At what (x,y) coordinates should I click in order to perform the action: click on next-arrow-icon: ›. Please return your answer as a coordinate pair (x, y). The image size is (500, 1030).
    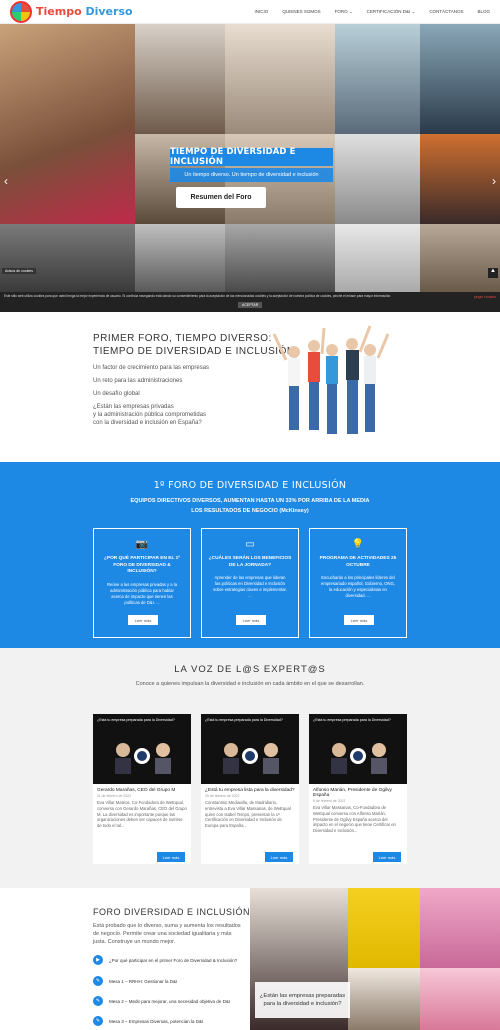
    Looking at the image, I should click on (494, 181).